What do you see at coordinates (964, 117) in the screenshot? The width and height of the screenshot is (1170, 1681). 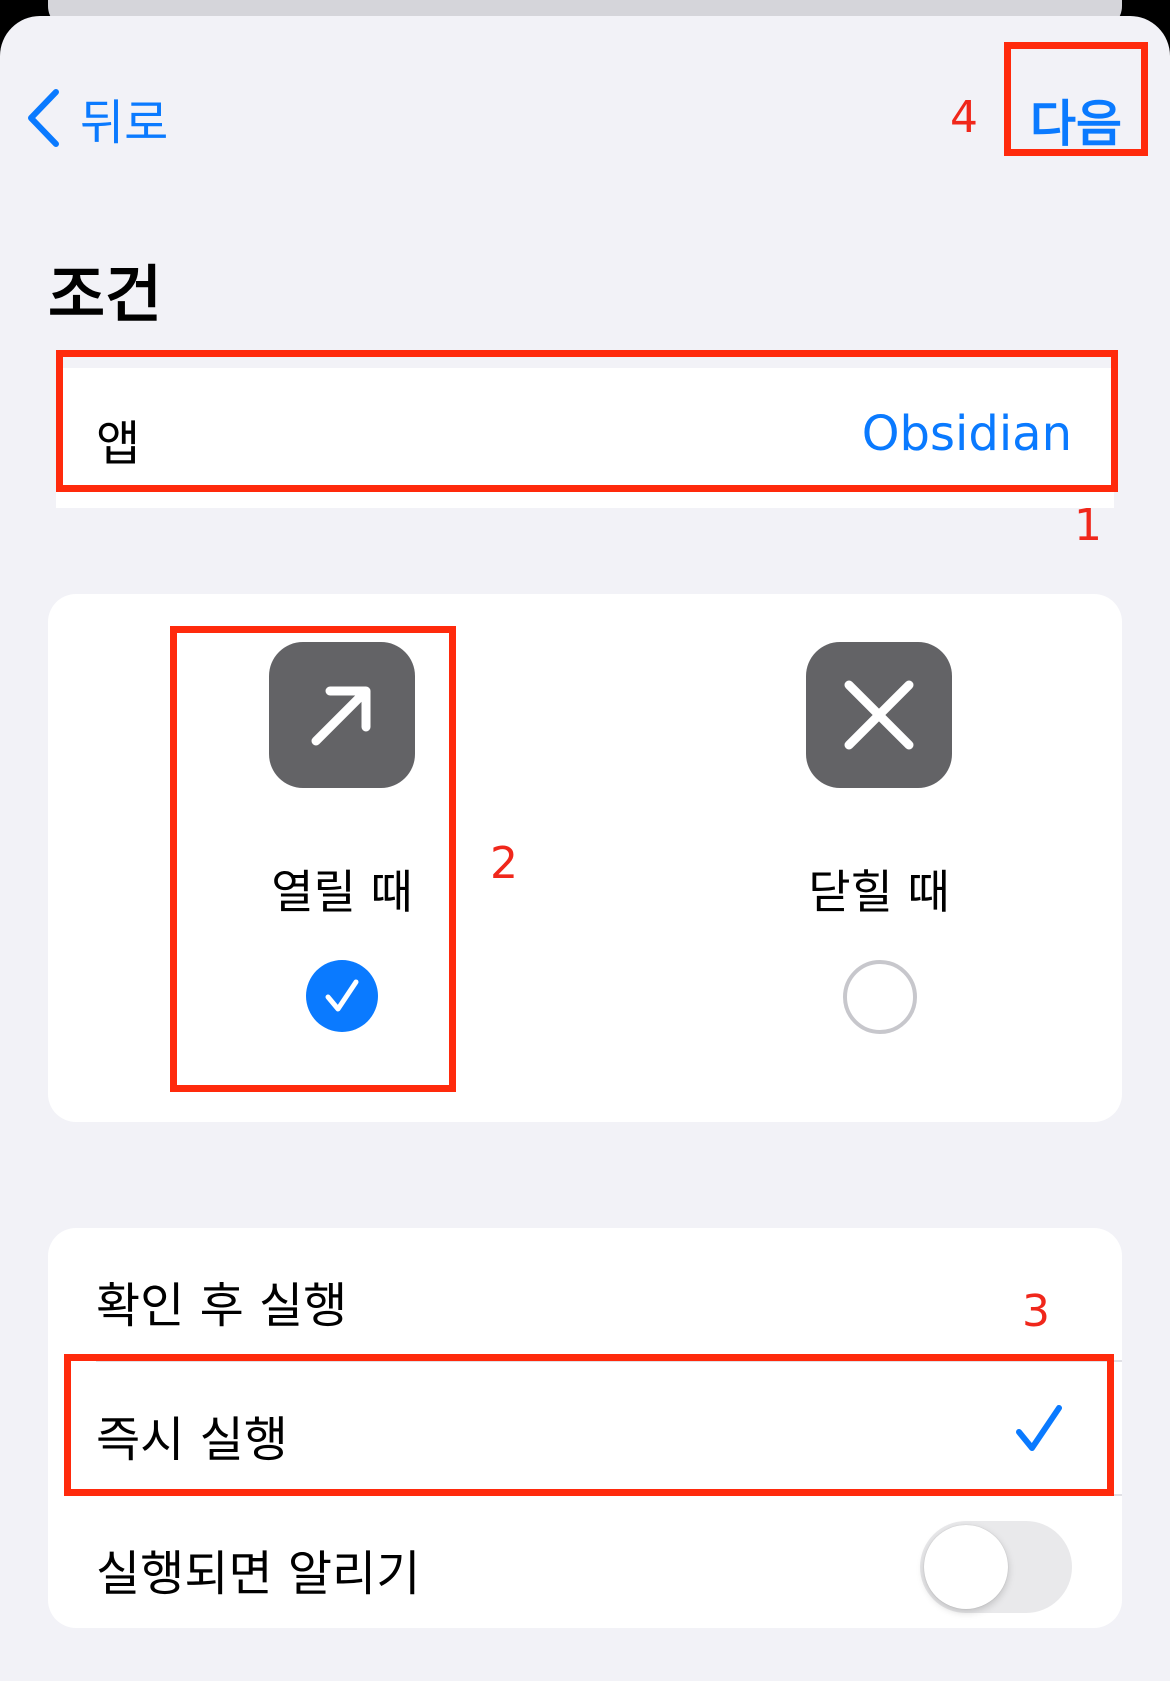 I see `annotation-number-4: 4` at bounding box center [964, 117].